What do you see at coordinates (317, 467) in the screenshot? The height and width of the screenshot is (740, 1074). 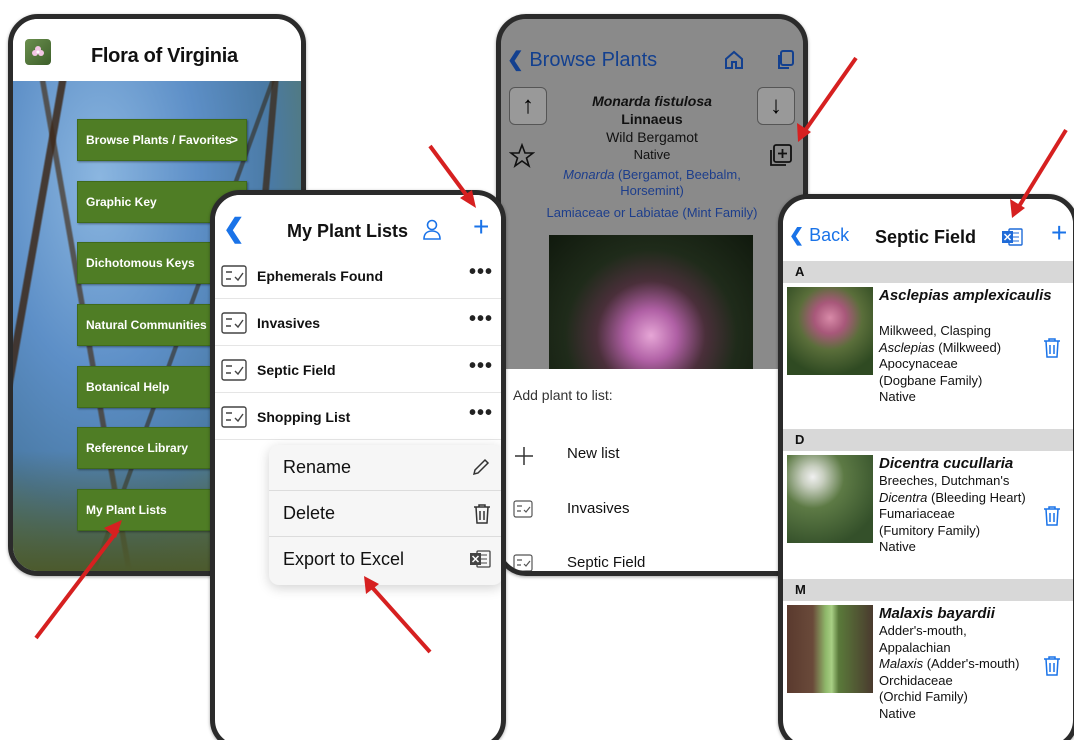 I see `menu-item-label: Rename` at bounding box center [317, 467].